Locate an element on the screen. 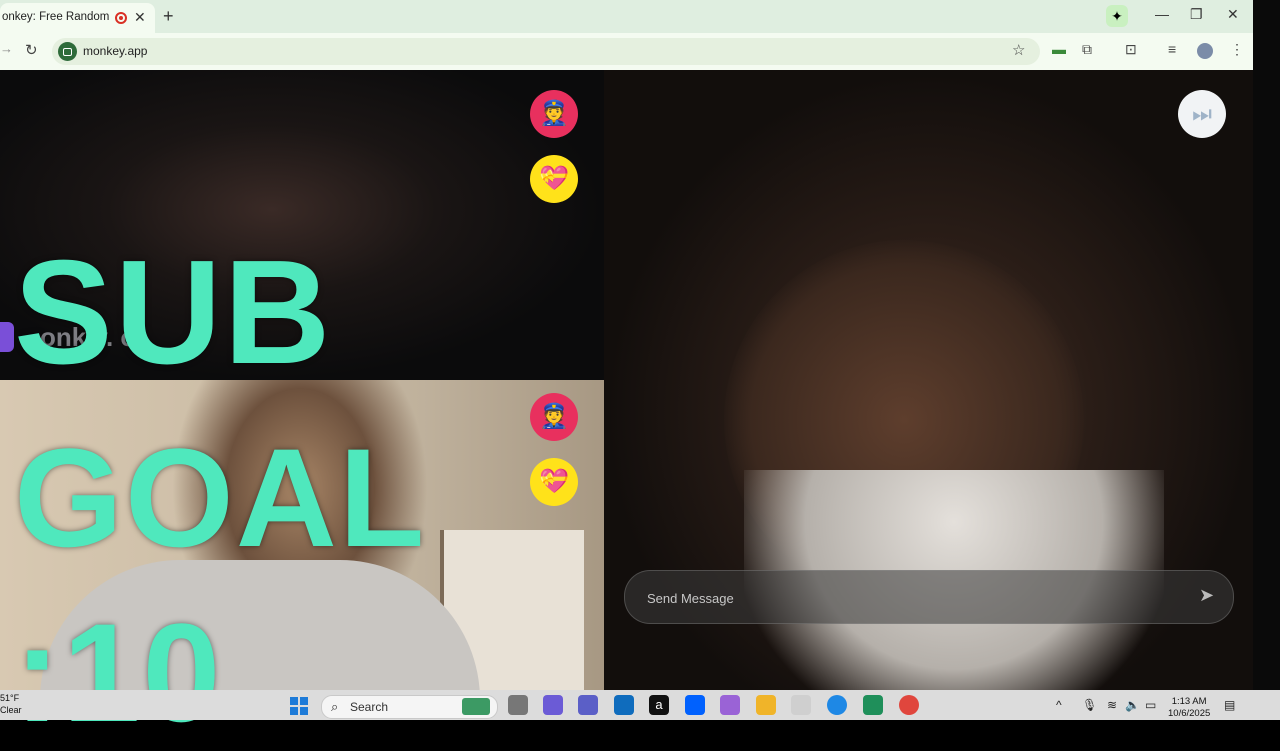 Image resolution: width=1280 pixels, height=751 pixels. overlay-count: :10 is located at coordinates (118, 672).